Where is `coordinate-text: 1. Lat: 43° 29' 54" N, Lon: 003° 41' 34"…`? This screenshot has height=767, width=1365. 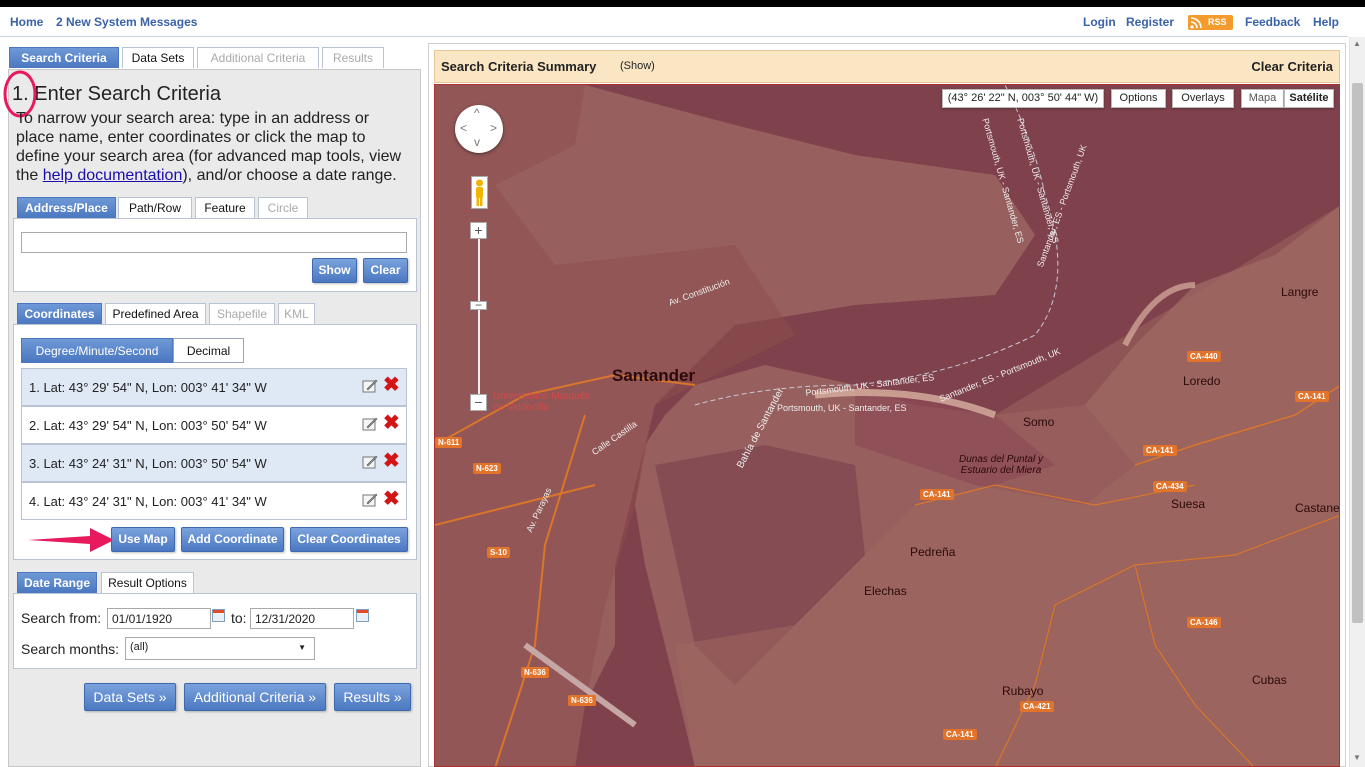
coordinate-text: 1. Lat: 43° 29' 54" N, Lon: 003° 41' 34"… is located at coordinates (148, 387).